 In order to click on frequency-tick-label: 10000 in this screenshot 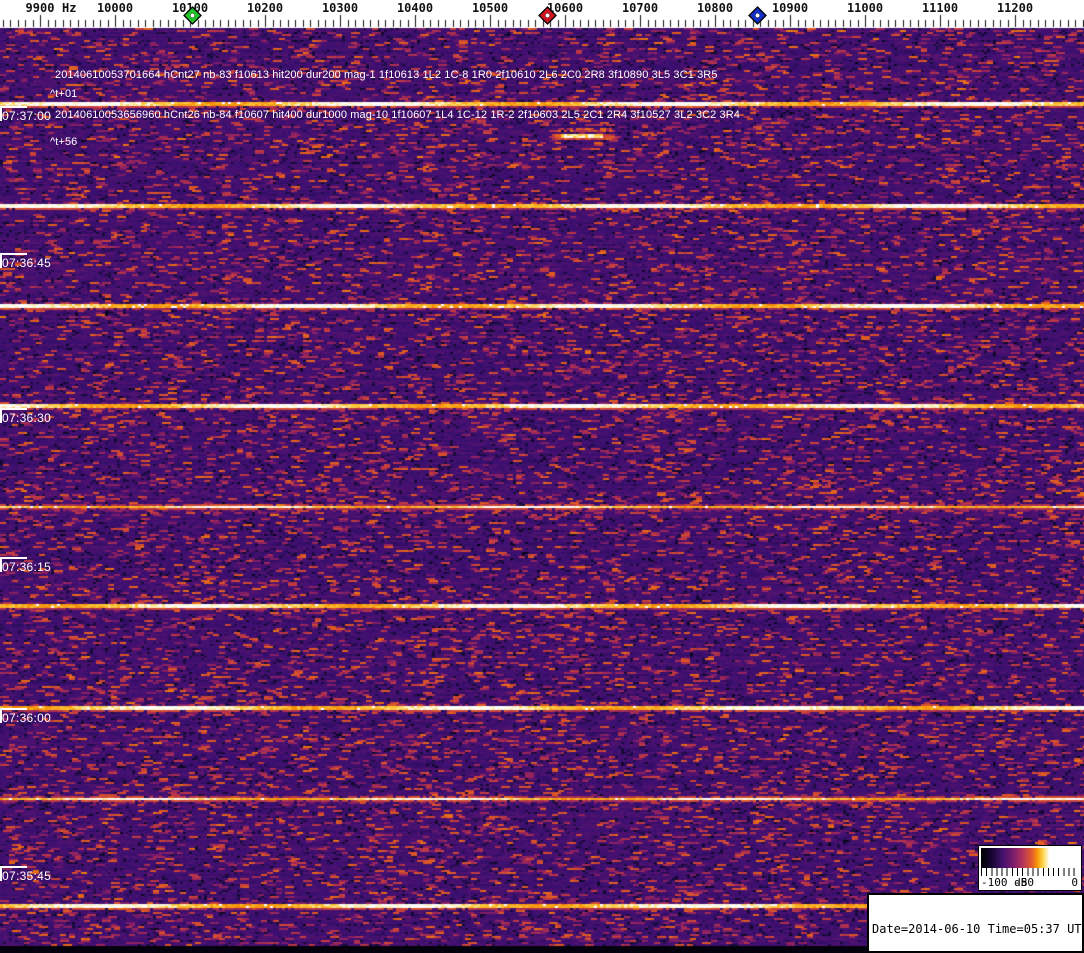, I will do `click(115, 8)`.